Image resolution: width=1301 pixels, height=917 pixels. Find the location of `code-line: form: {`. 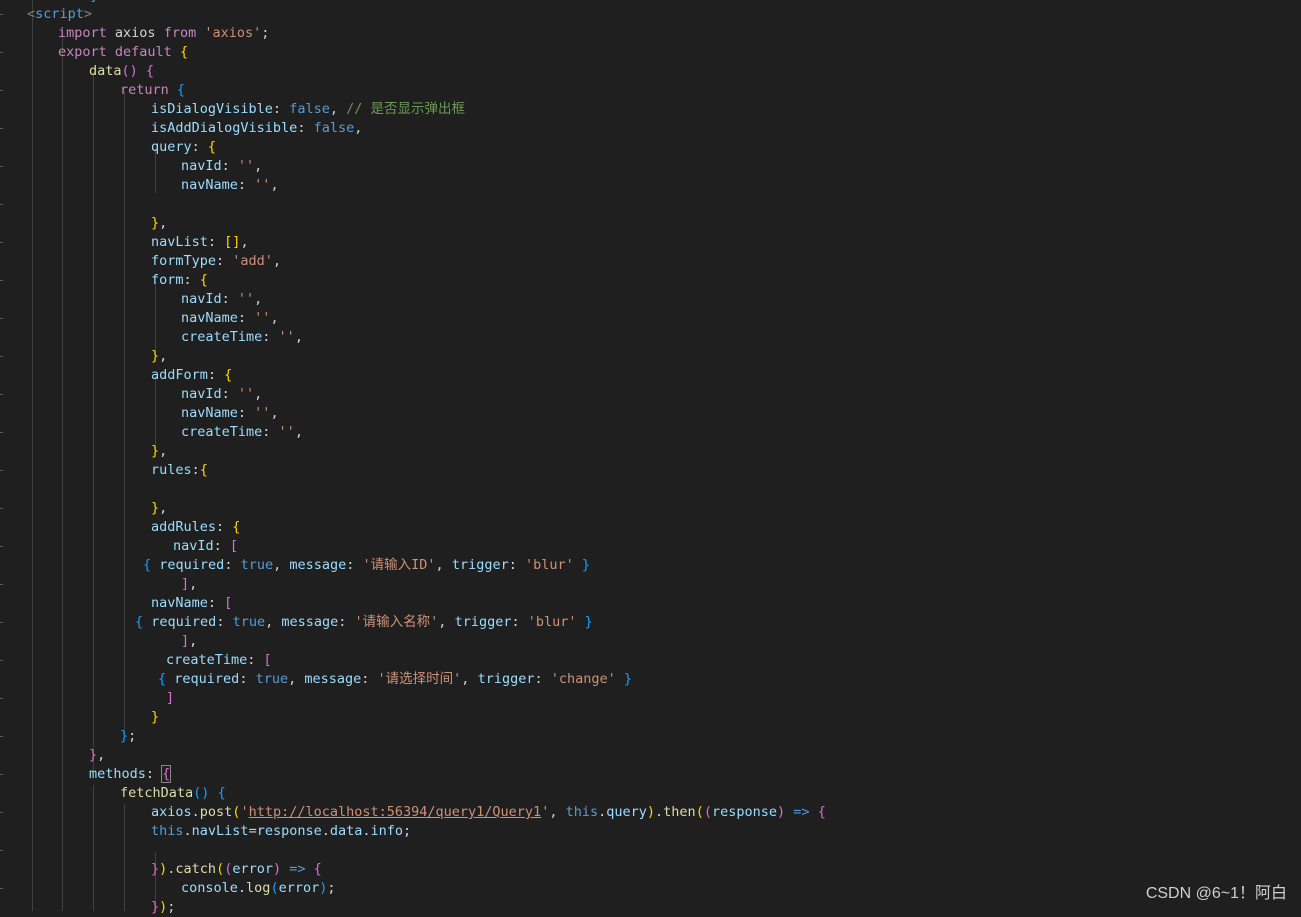

code-line: form: { is located at coordinates (179, 280).